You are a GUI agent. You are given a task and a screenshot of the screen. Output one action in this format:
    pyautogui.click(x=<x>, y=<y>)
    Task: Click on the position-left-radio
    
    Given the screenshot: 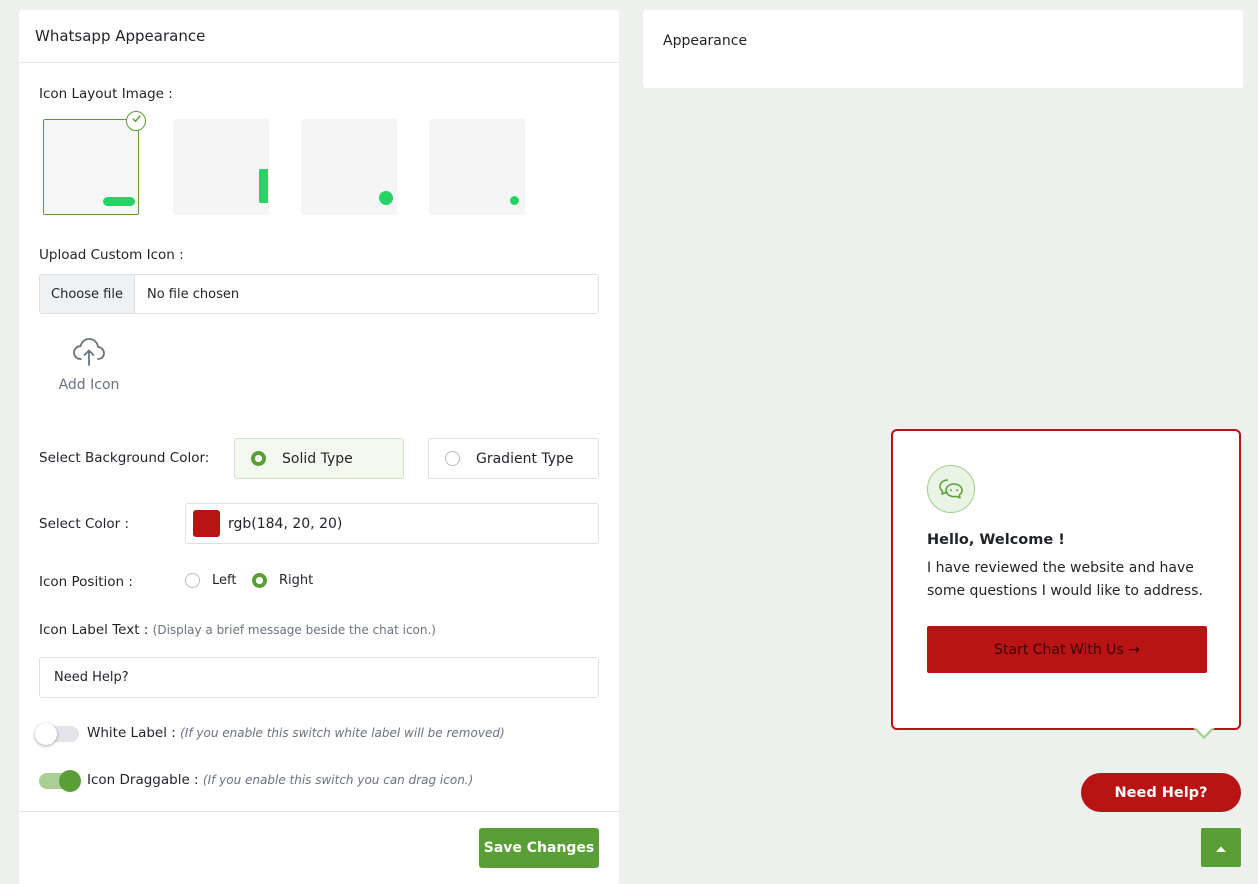 What is the action you would take?
    pyautogui.click(x=192, y=580)
    